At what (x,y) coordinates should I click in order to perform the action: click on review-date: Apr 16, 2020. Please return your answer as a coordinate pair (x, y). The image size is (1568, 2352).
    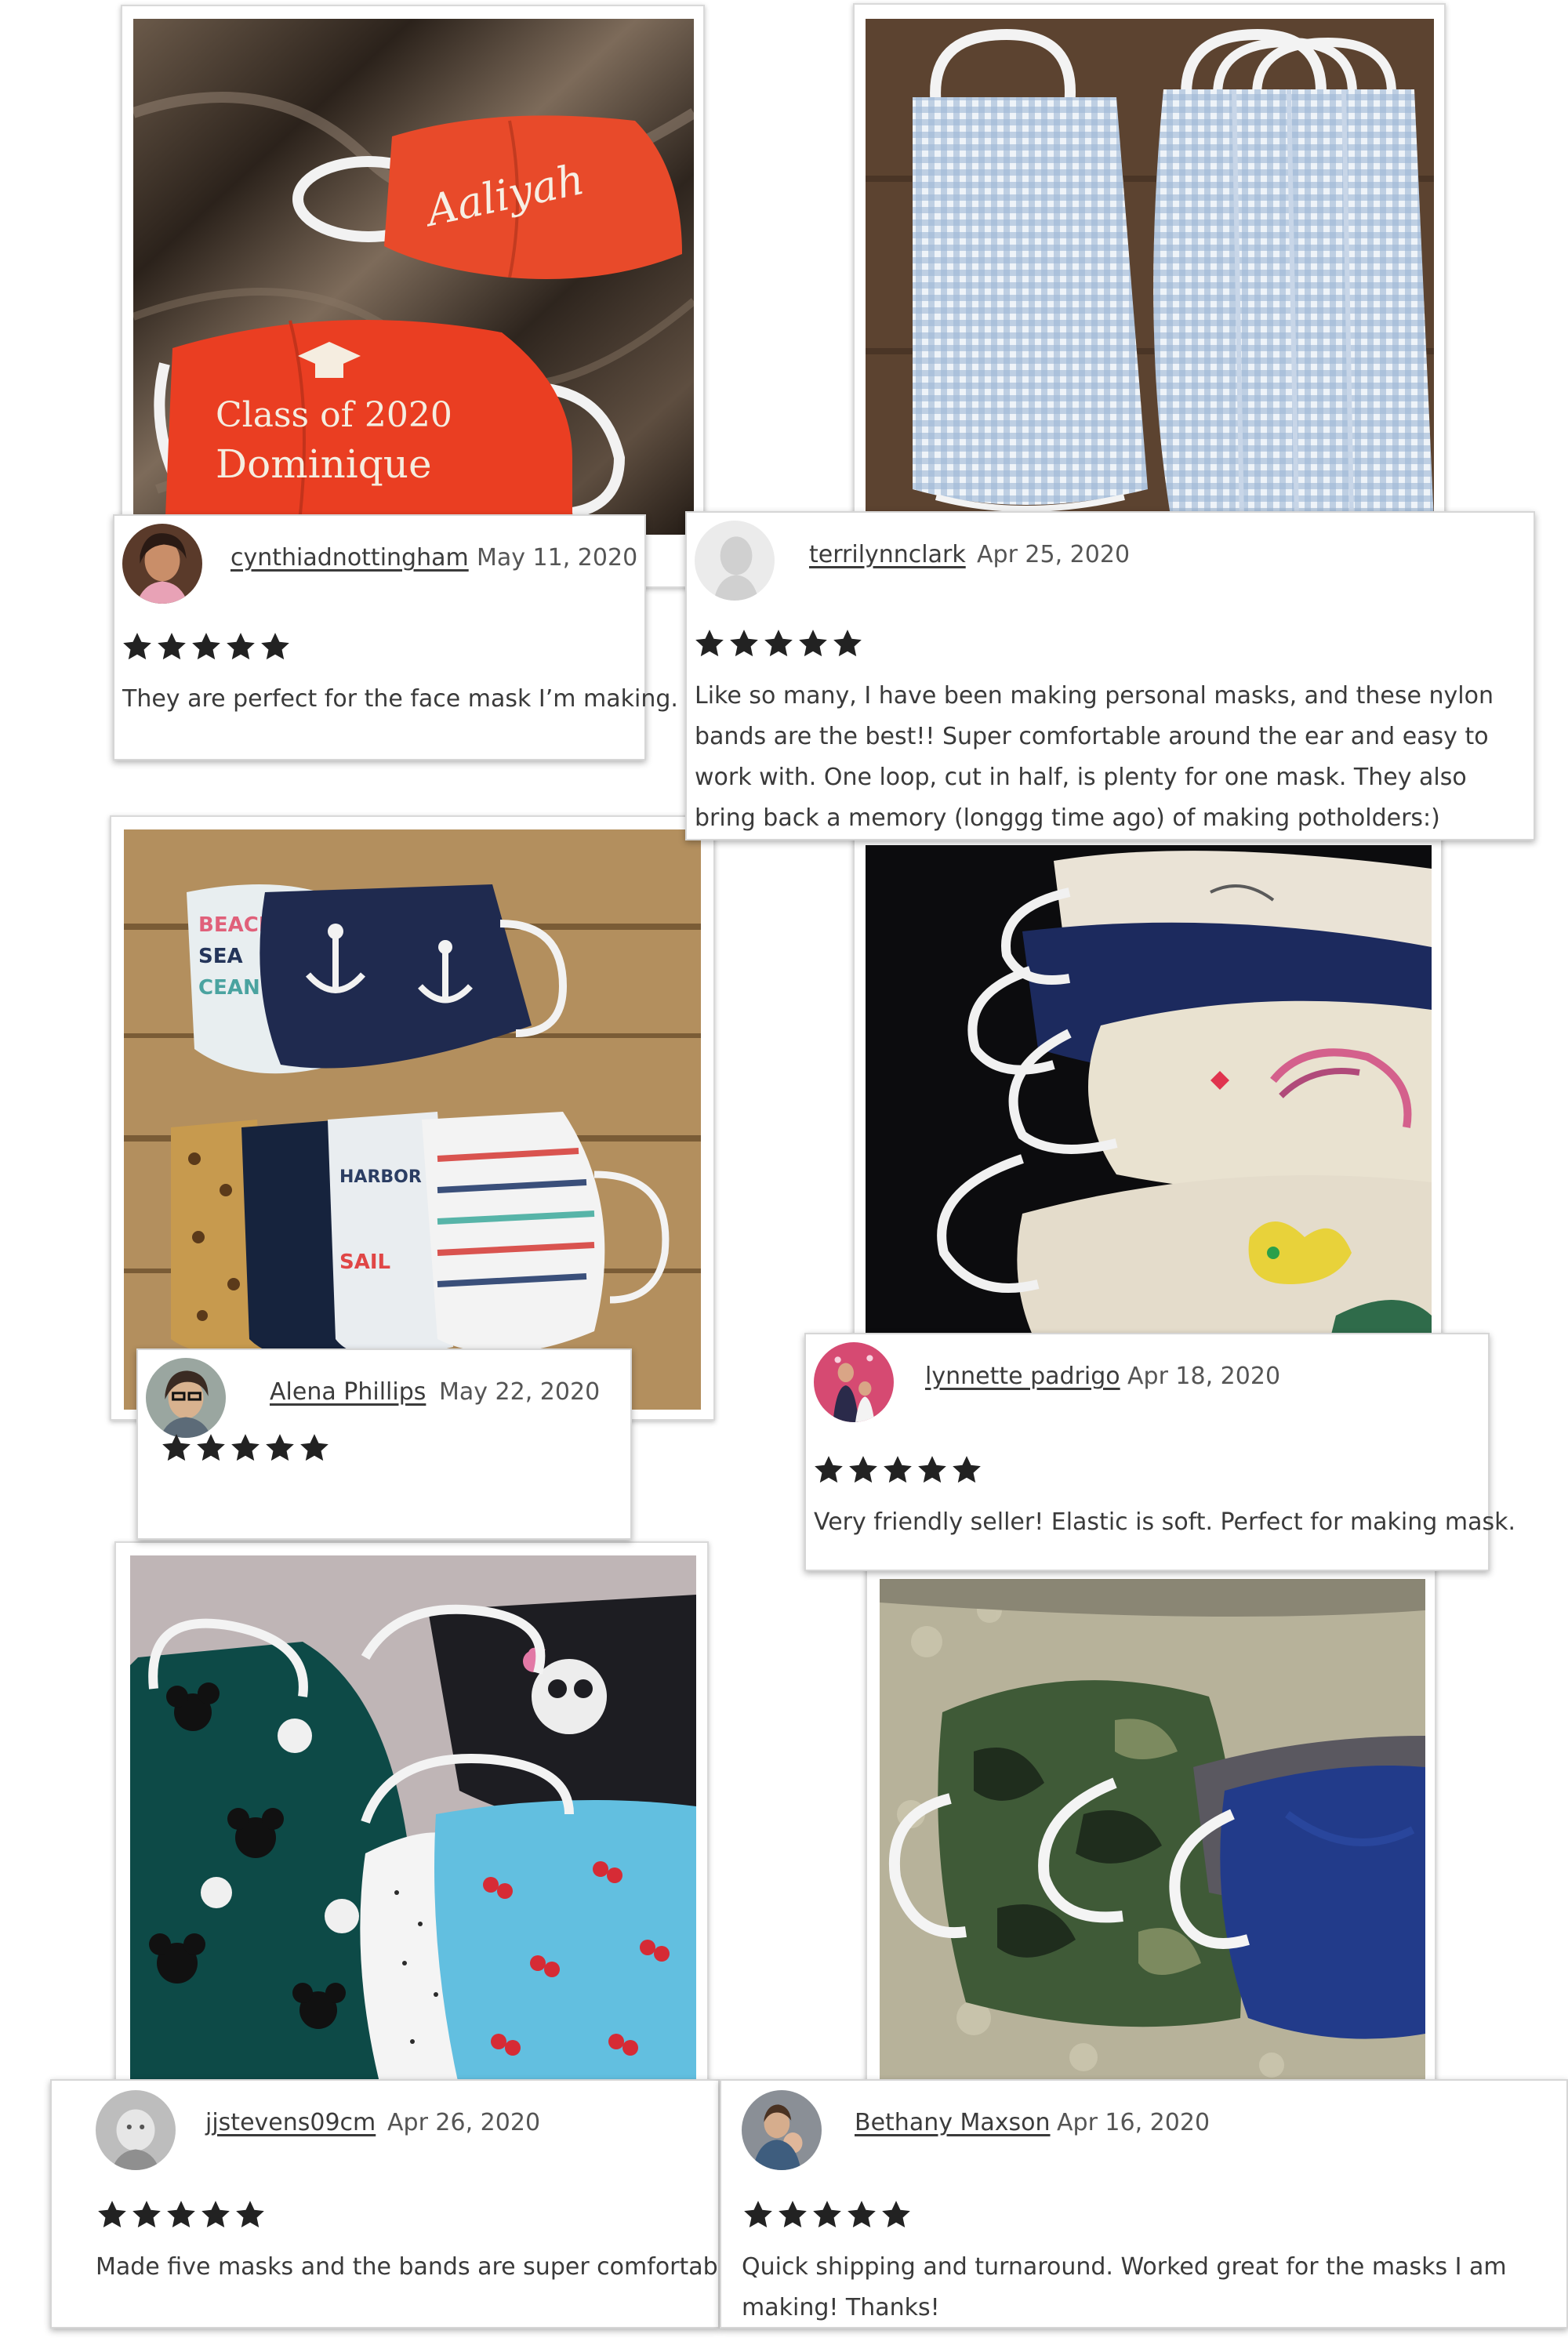
    Looking at the image, I should click on (1133, 2122).